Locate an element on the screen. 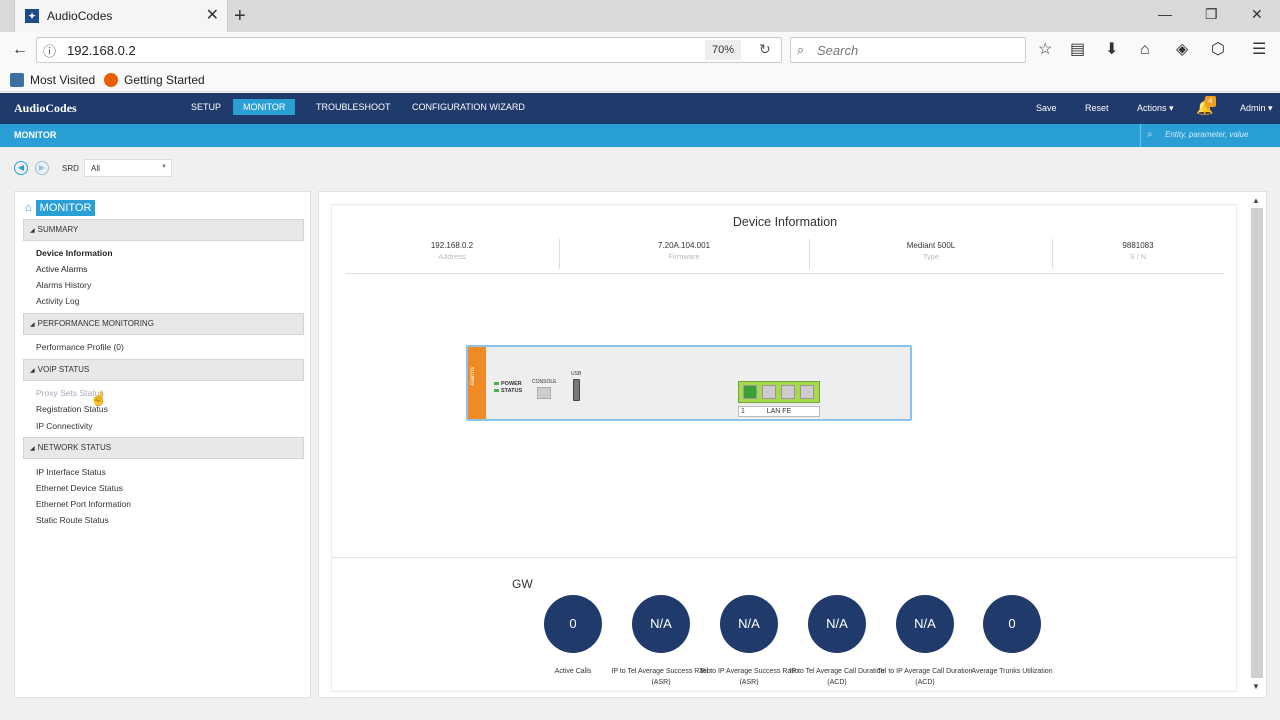 This screenshot has height=720, width=1280. section-summary: ◢ SUMMARY is located at coordinates (163, 230).